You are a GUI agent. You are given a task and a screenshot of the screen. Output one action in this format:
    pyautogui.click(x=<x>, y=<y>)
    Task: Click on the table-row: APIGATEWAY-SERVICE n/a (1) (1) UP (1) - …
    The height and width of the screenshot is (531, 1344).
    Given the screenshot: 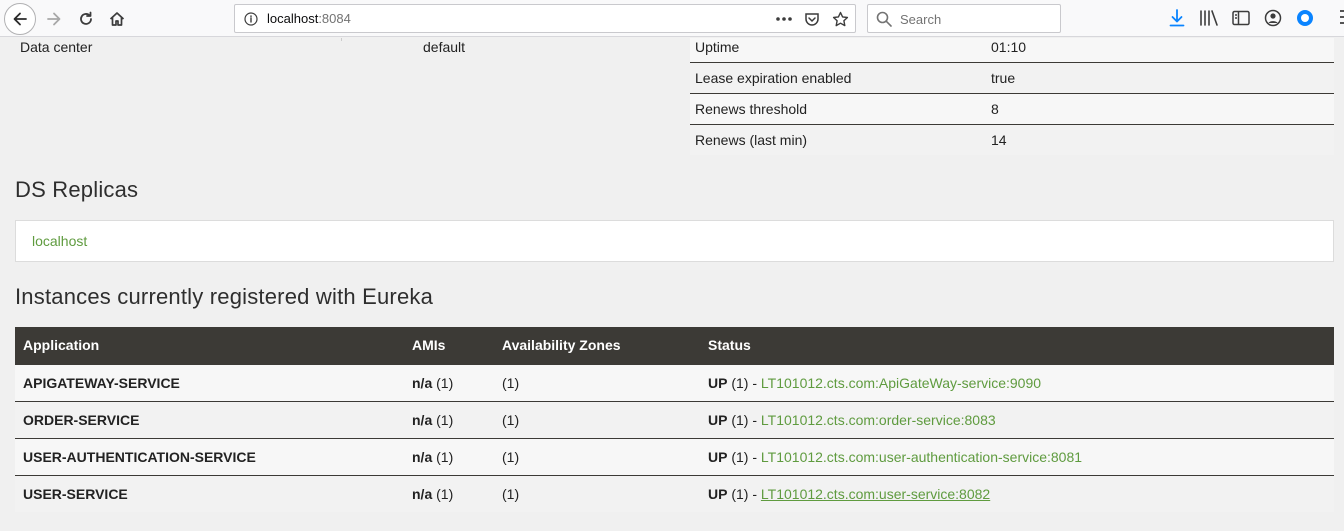 What is the action you would take?
    pyautogui.click(x=674, y=382)
    